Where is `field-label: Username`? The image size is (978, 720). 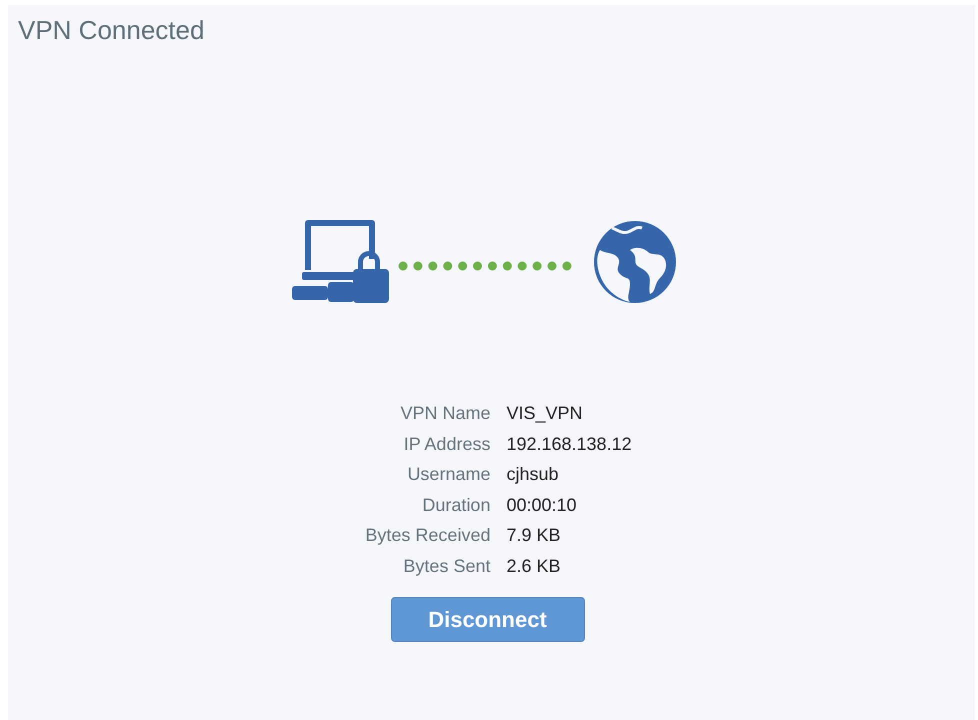 field-label: Username is located at coordinates (448, 474).